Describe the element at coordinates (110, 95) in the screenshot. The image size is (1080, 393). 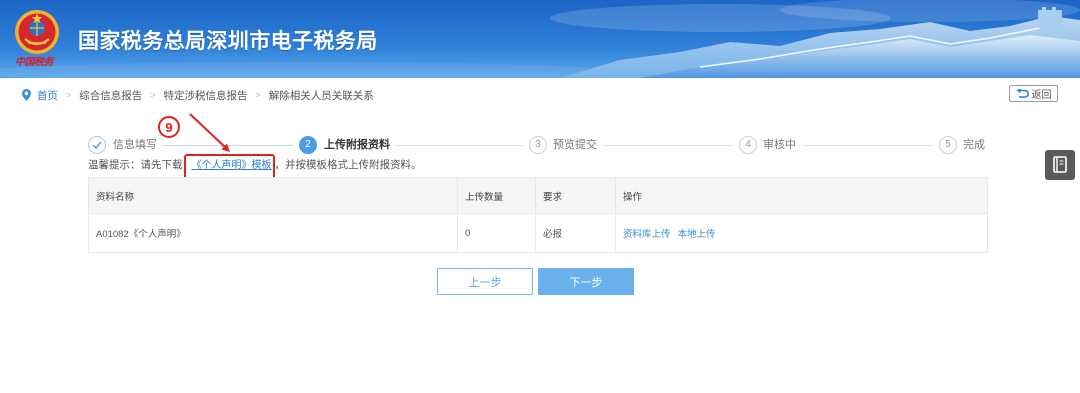
I see `breadcrumb-item-comprehensive-report: 综合信息报告` at that location.